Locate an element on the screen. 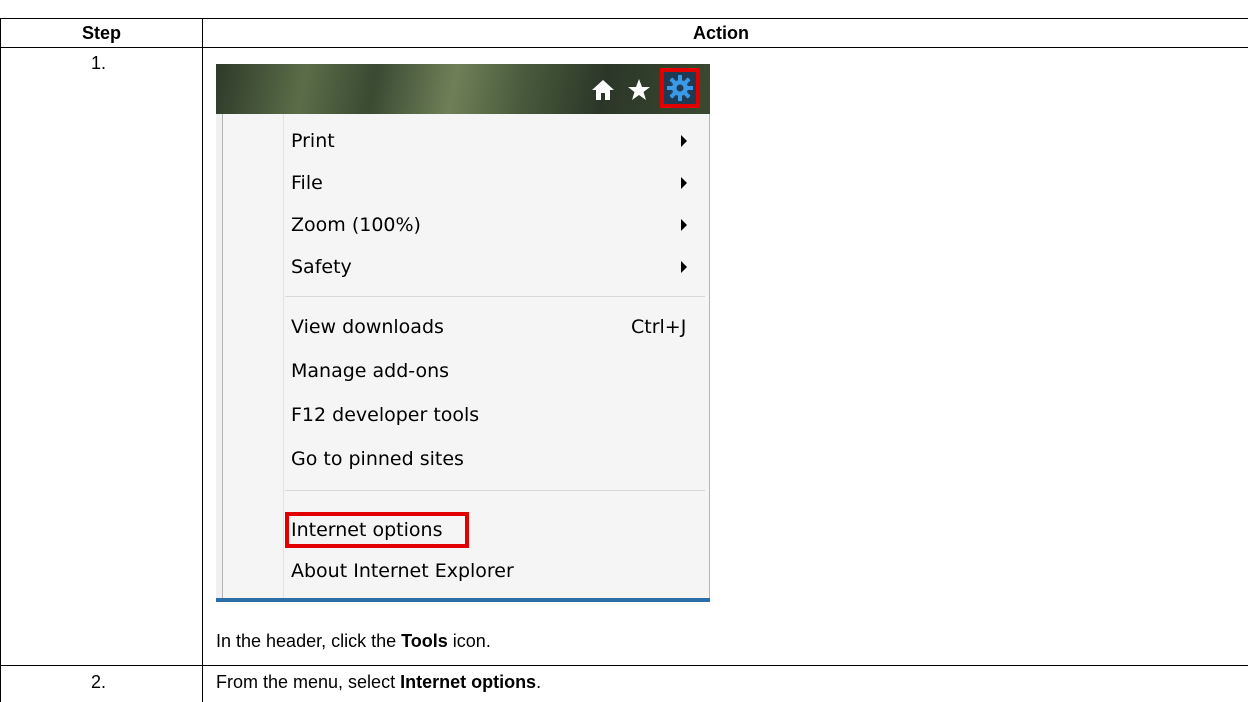  home-icon is located at coordinates (603, 90).